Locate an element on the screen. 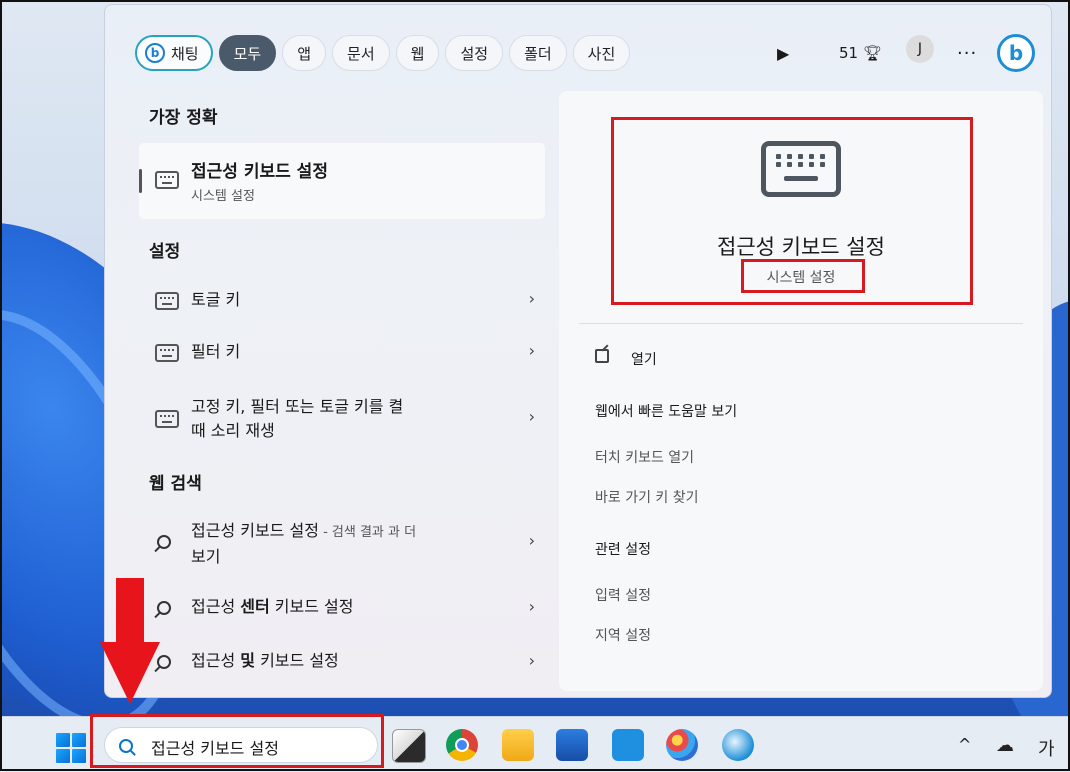  best-match-subtitle: 시스템 설정 is located at coordinates (223, 196).